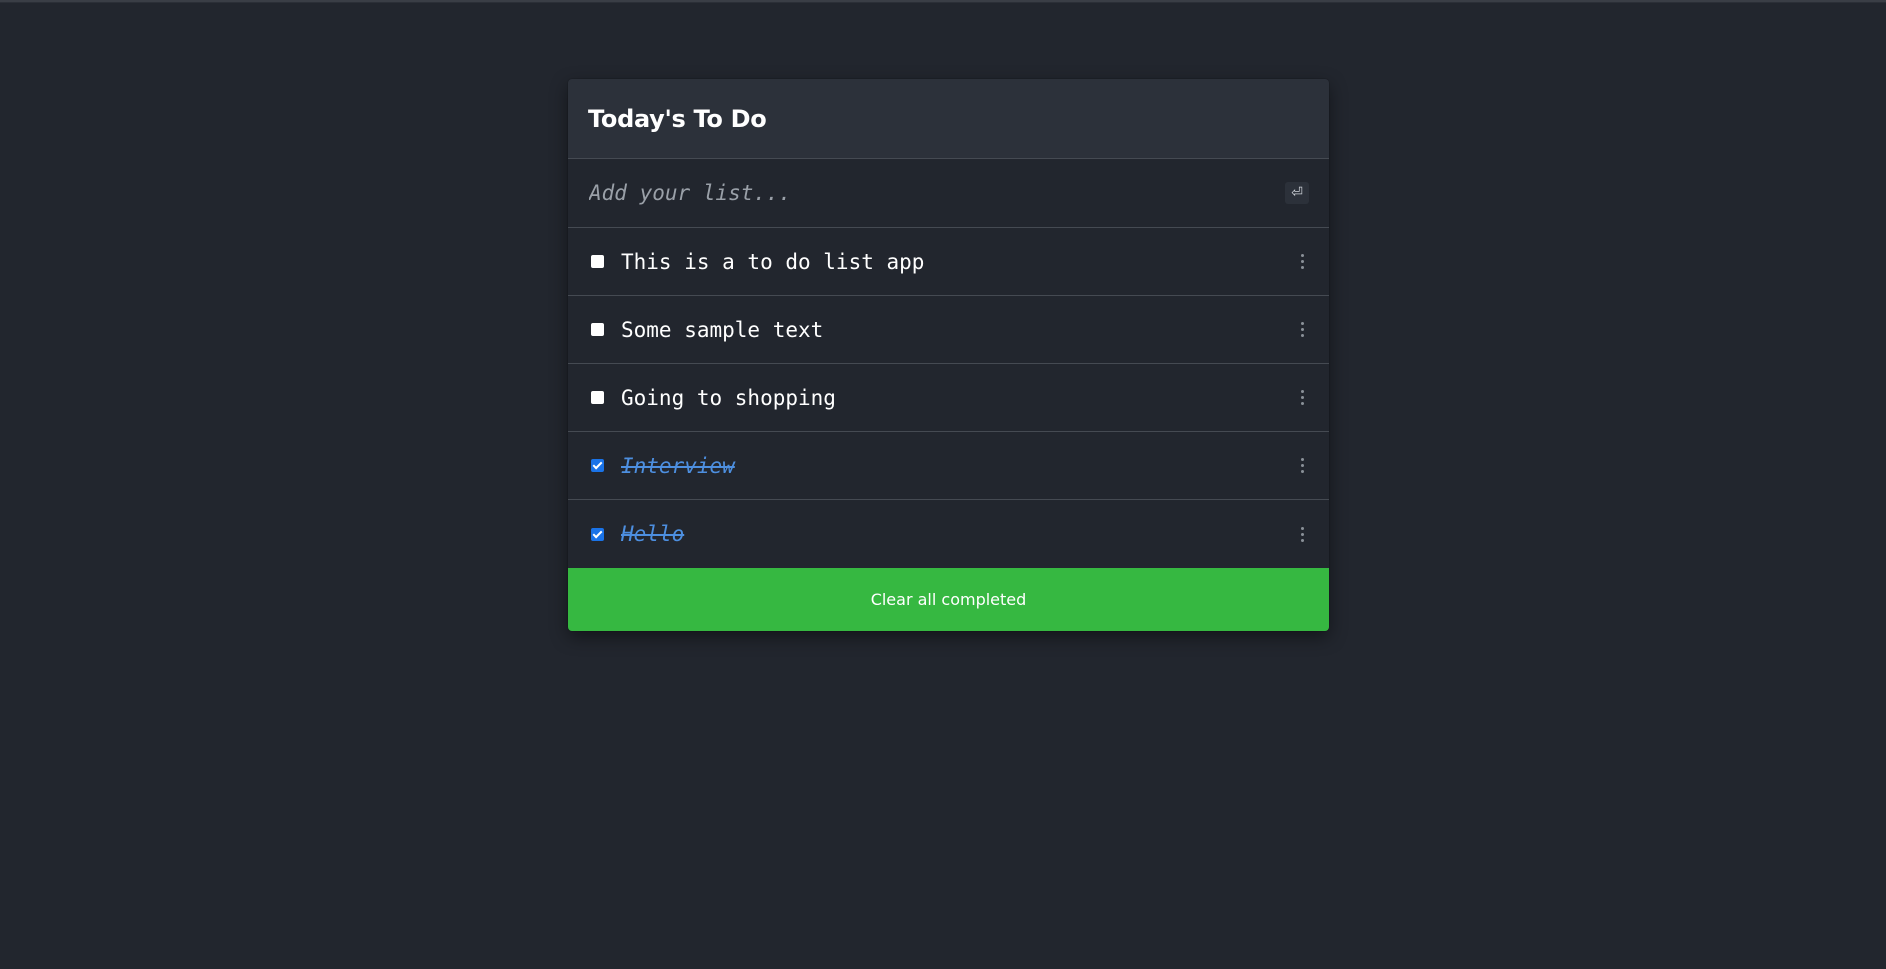 The image size is (1886, 969). What do you see at coordinates (958, 262) in the screenshot?
I see `todo-text: This is a to do list app` at bounding box center [958, 262].